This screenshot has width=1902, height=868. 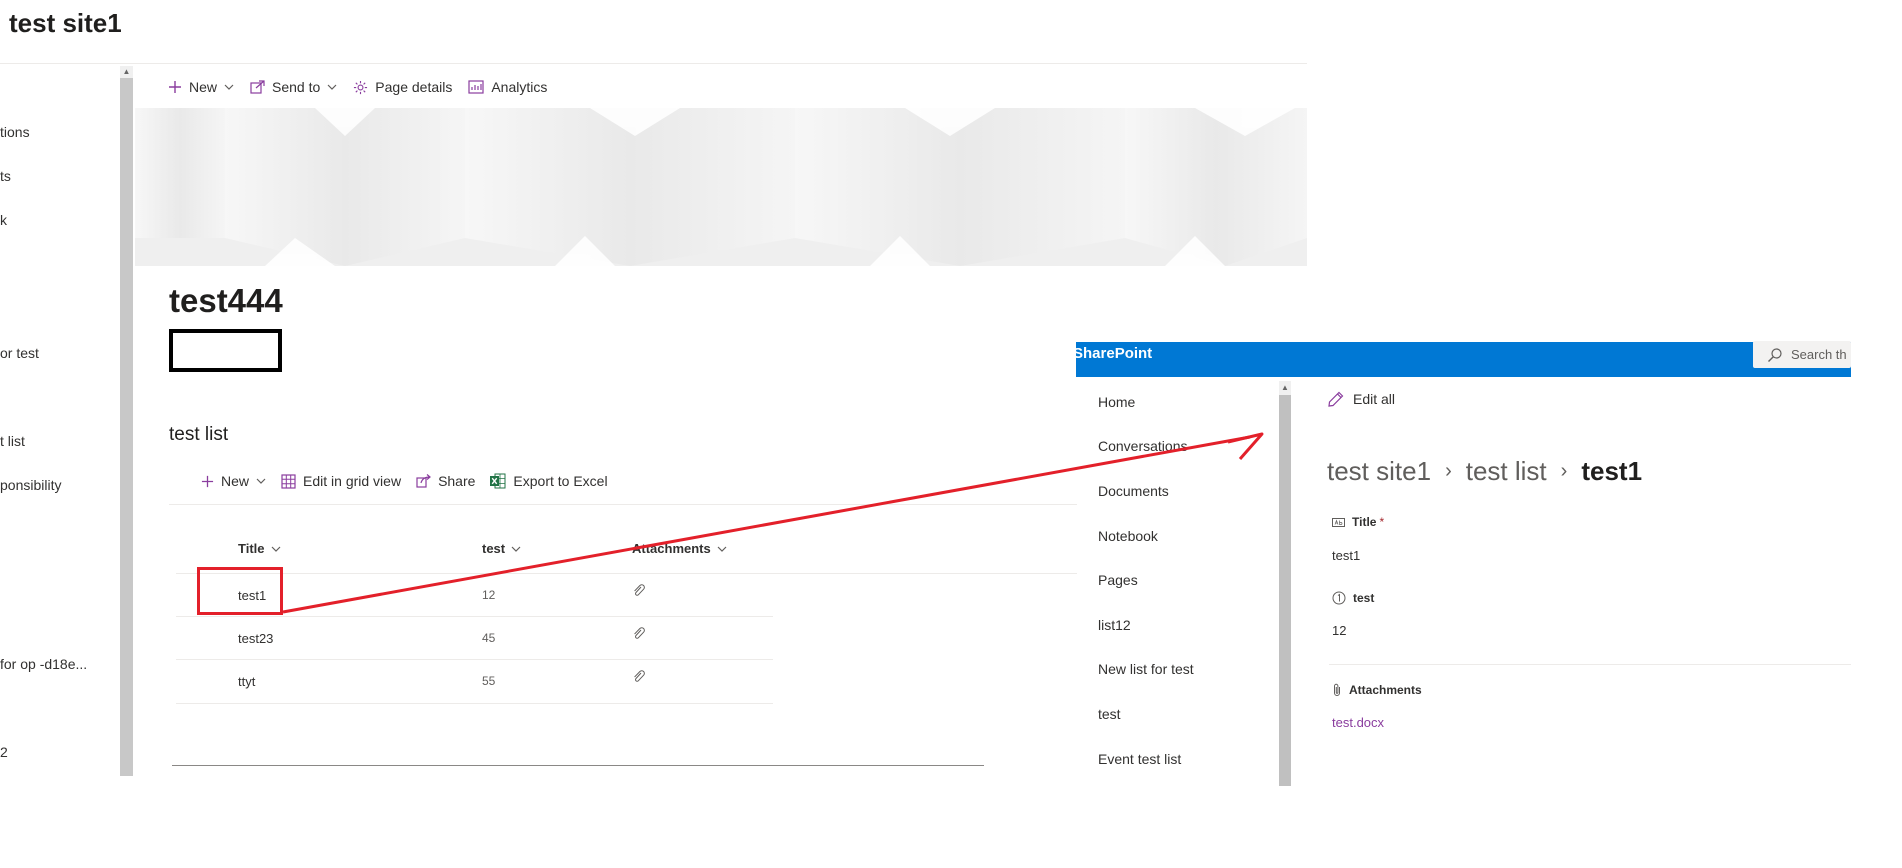 I want to click on nav-item-event-test-list: Event test list, so click(x=1139, y=759).